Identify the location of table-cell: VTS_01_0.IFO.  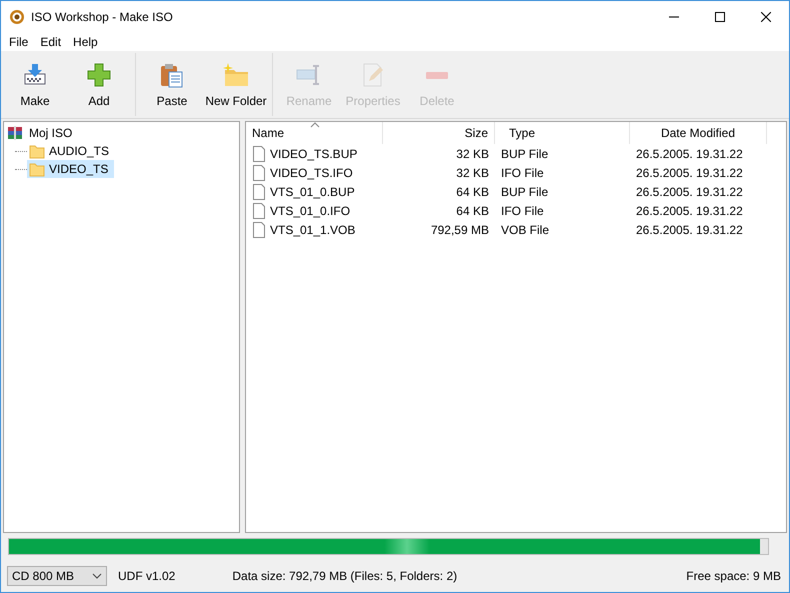
(310, 211).